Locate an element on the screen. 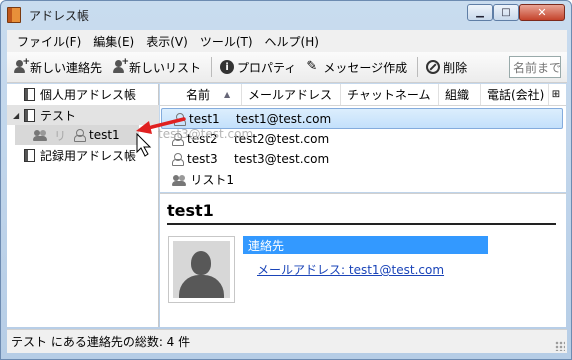 This screenshot has height=360, width=572. contact-row: リスト1 is located at coordinates (361, 179).